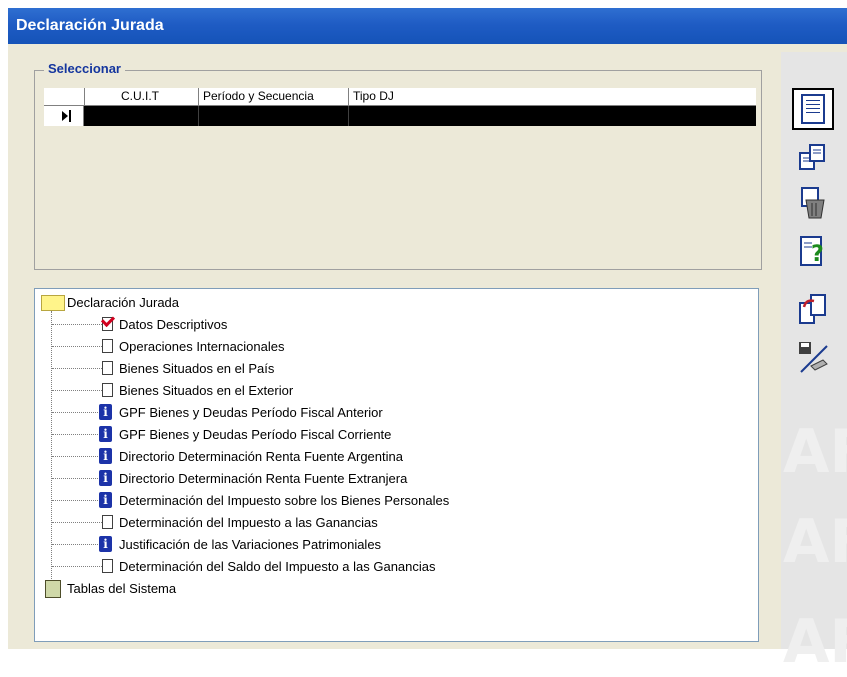 The image size is (847, 677). Describe the element at coordinates (107, 324) in the screenshot. I see `check-icon` at that location.